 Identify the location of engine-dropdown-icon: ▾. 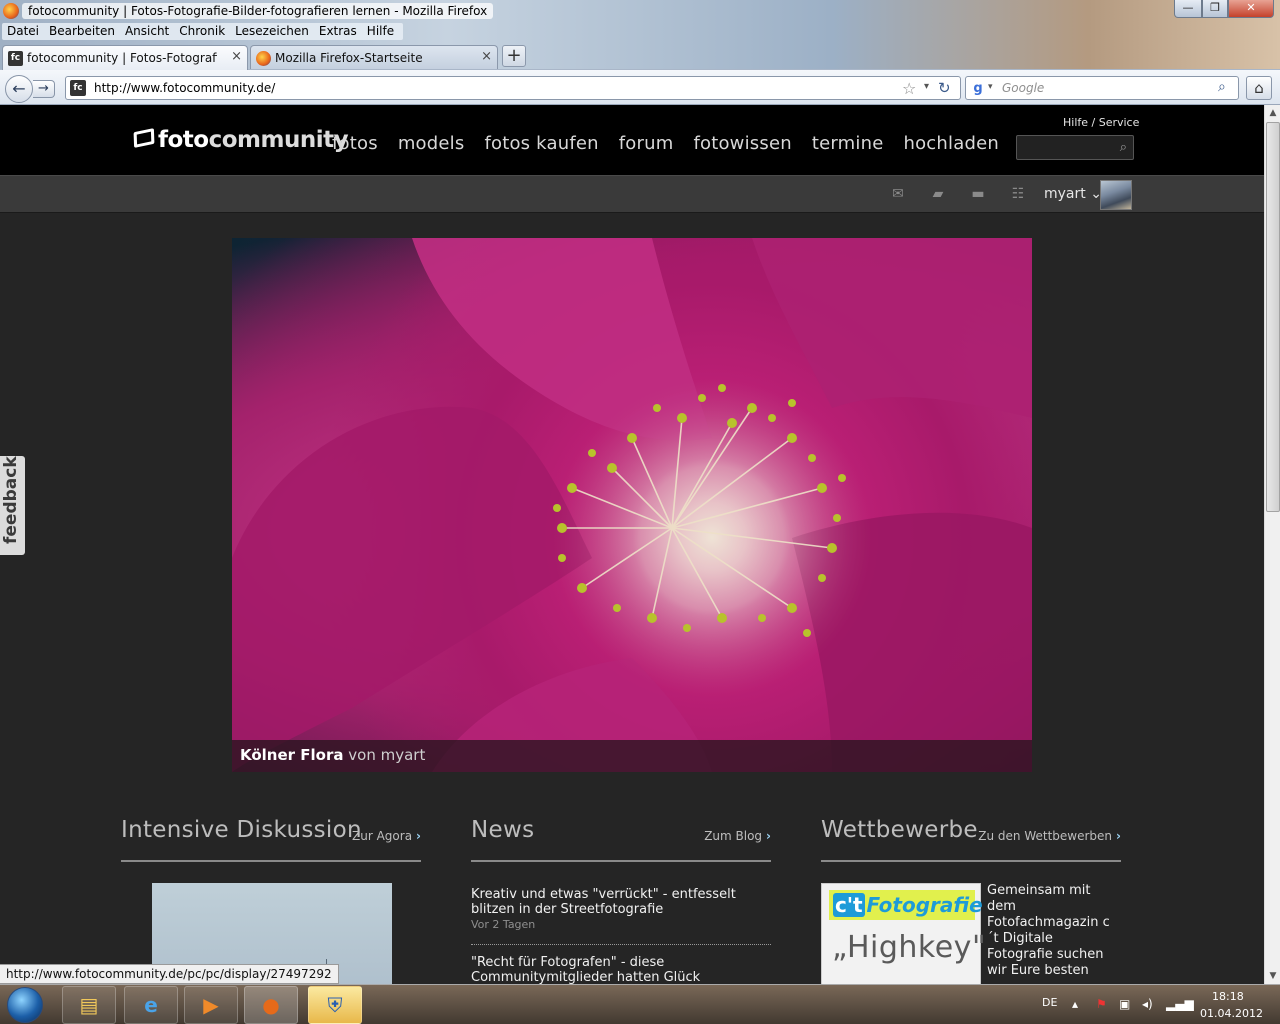
(990, 87).